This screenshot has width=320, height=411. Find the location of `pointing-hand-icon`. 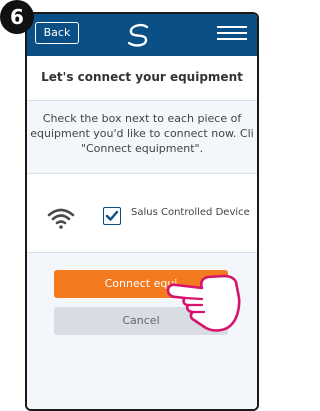

pointing-hand-icon is located at coordinates (203, 303).